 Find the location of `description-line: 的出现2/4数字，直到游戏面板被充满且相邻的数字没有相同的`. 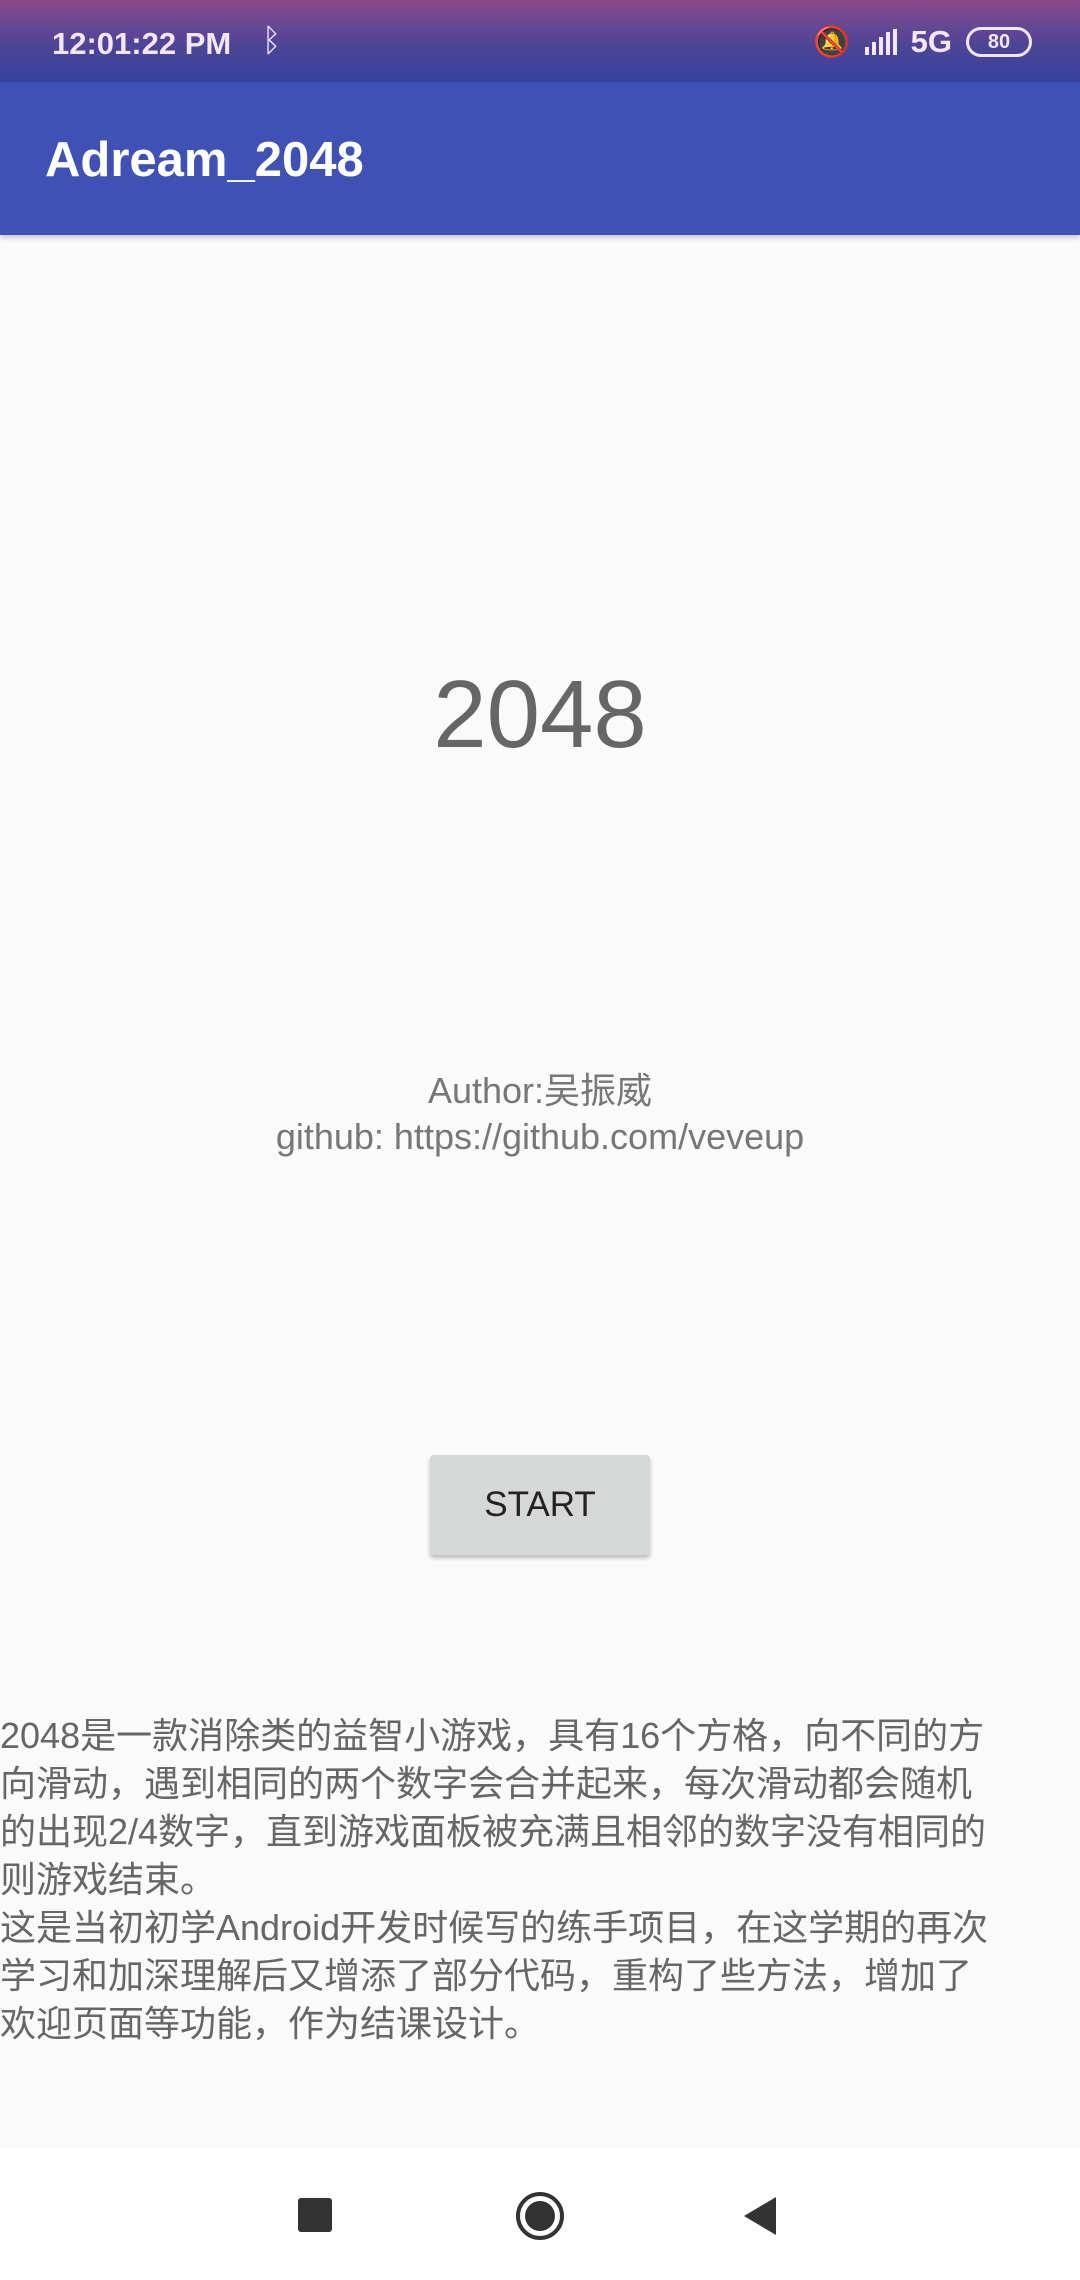

description-line: 的出现2/4数字，直到游戏面板被充满且相邻的数字没有相同的 is located at coordinates (493, 1831).